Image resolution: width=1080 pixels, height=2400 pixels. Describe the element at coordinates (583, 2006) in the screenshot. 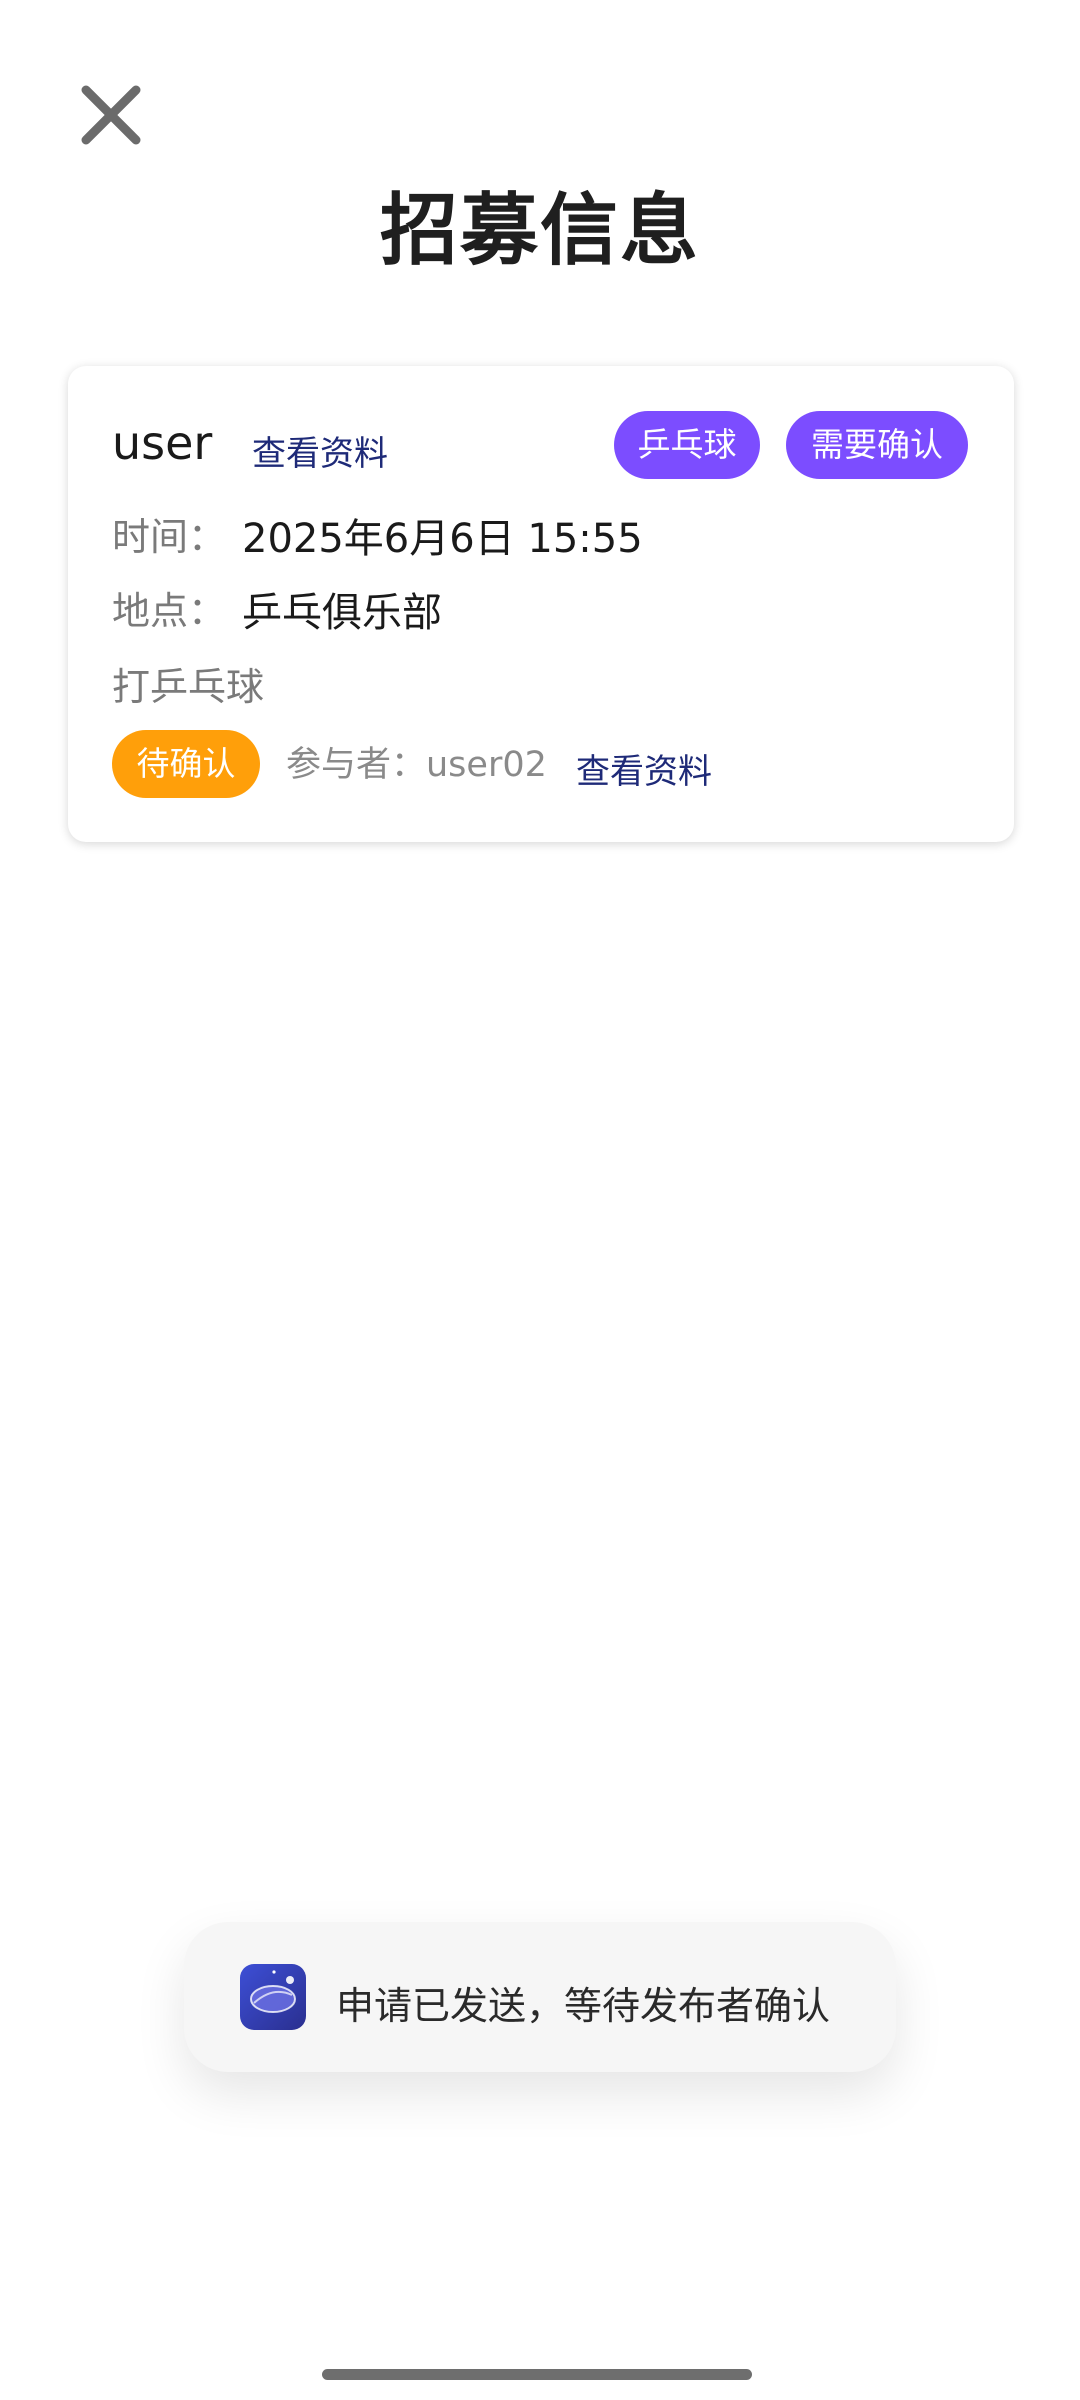

I see `toast-message: 申请已发送，等待发布者确认` at that location.